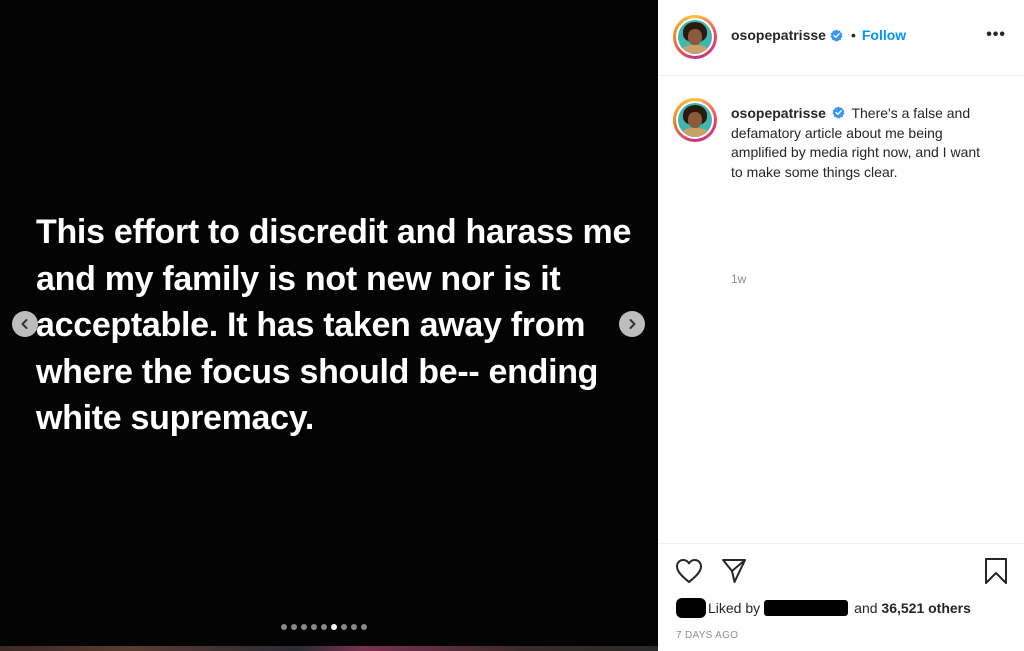  Describe the element at coordinates (329, 648) in the screenshot. I see `background-image-strip` at that location.